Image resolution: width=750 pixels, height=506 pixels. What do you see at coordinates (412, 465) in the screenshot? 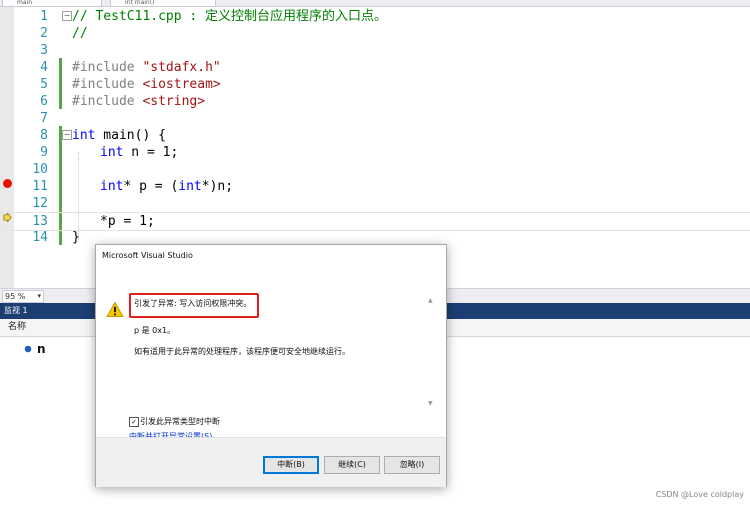
I see `ignore-button: 忽略(I)` at bounding box center [412, 465].